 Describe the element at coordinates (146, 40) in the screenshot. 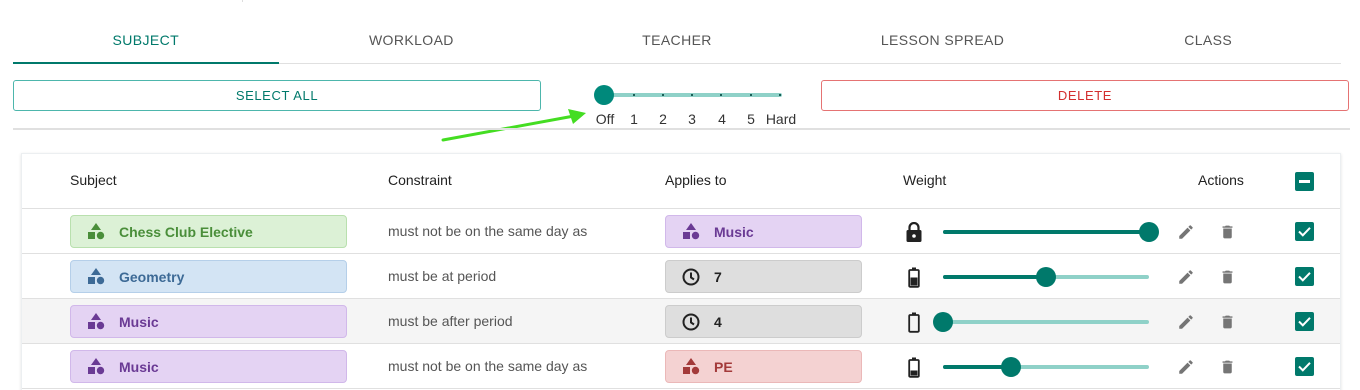

I see `tab-subject: SUBJECT` at that location.